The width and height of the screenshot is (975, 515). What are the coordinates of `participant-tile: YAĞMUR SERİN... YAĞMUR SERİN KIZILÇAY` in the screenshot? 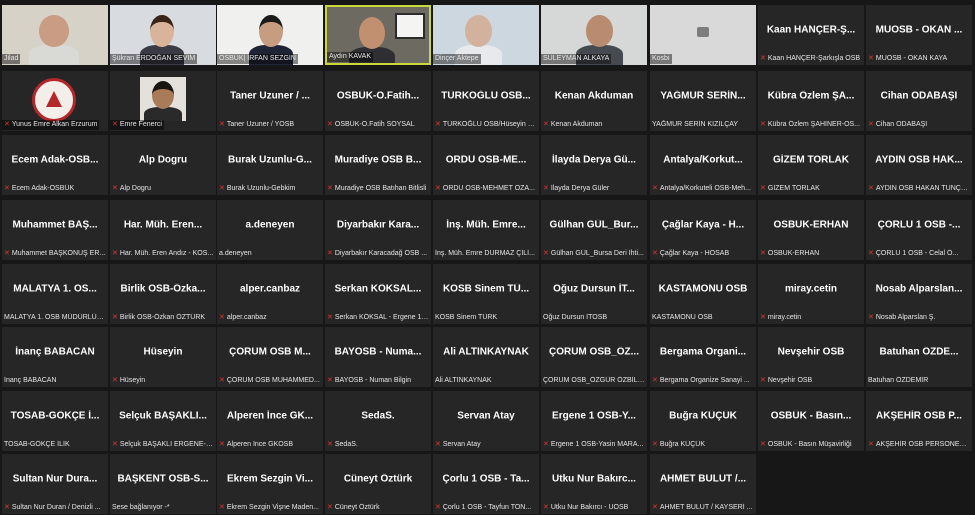 It's located at (703, 101).